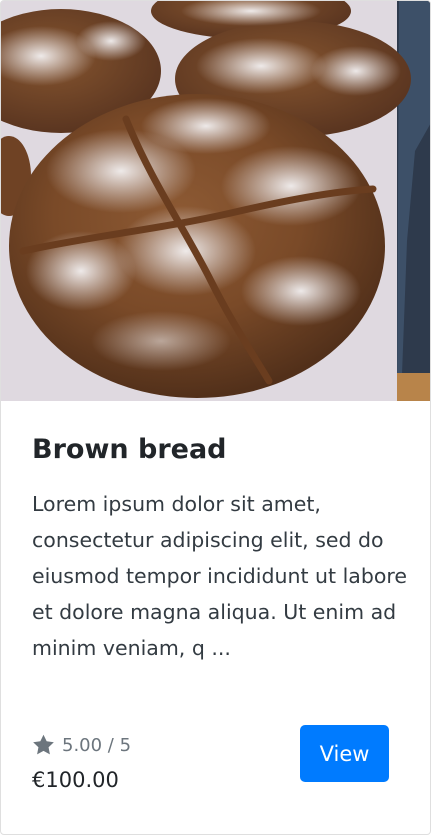 This screenshot has height=839, width=434. I want to click on view-button: View, so click(344, 753).